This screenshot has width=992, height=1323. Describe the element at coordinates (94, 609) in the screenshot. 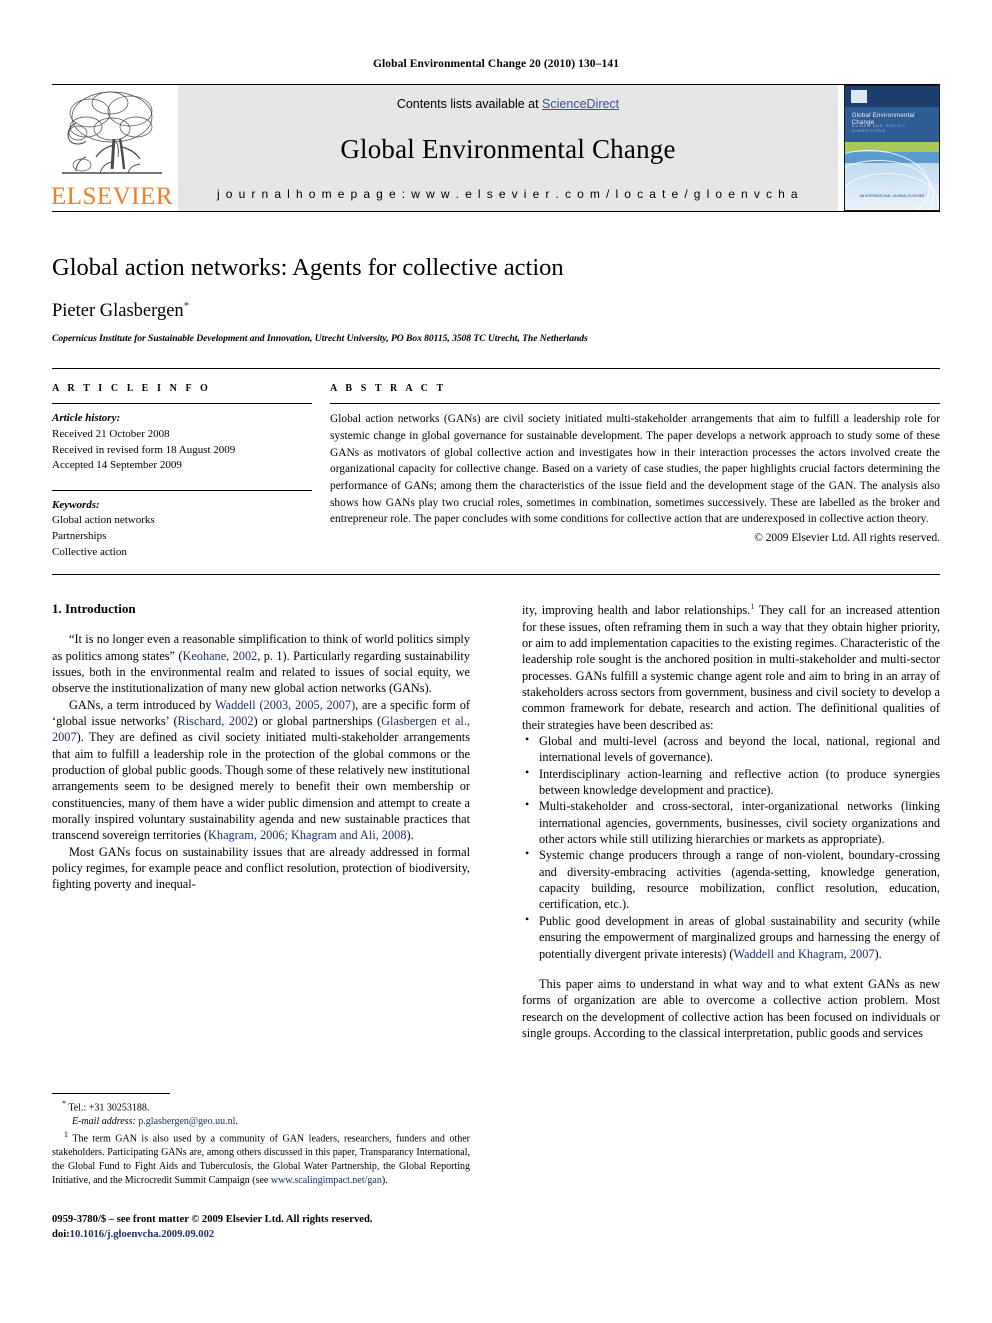

I see `section-title-introduction: 1. Introduction` at that location.